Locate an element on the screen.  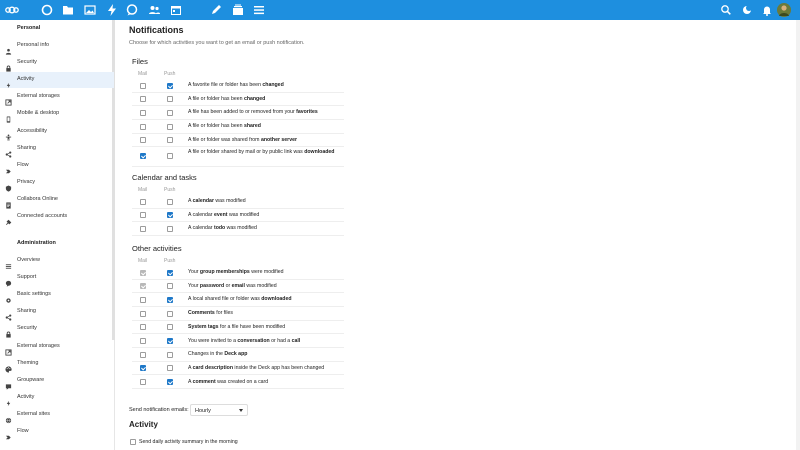
share-icon is located at coordinates (8, 314).